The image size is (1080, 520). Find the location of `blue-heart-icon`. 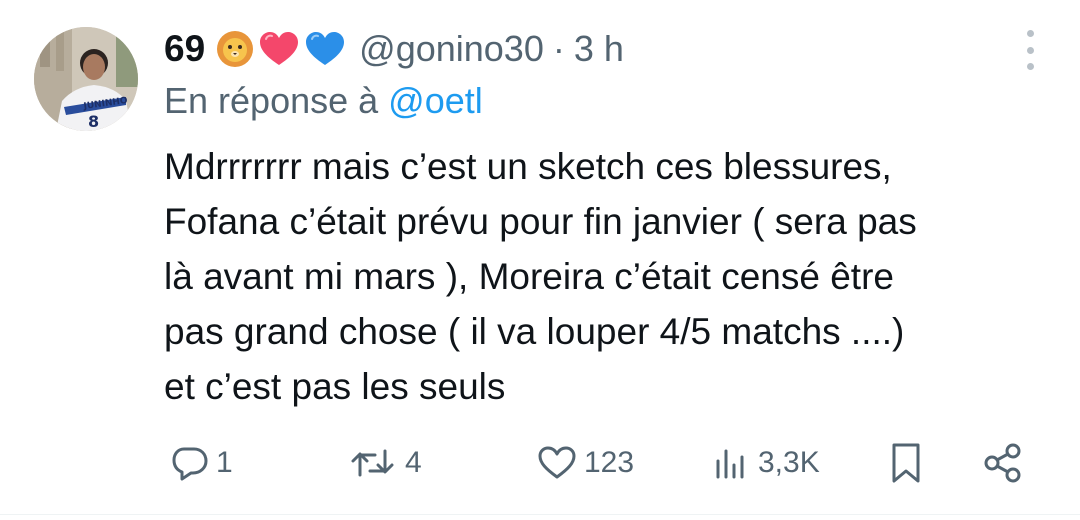

blue-heart-icon is located at coordinates (325, 48).